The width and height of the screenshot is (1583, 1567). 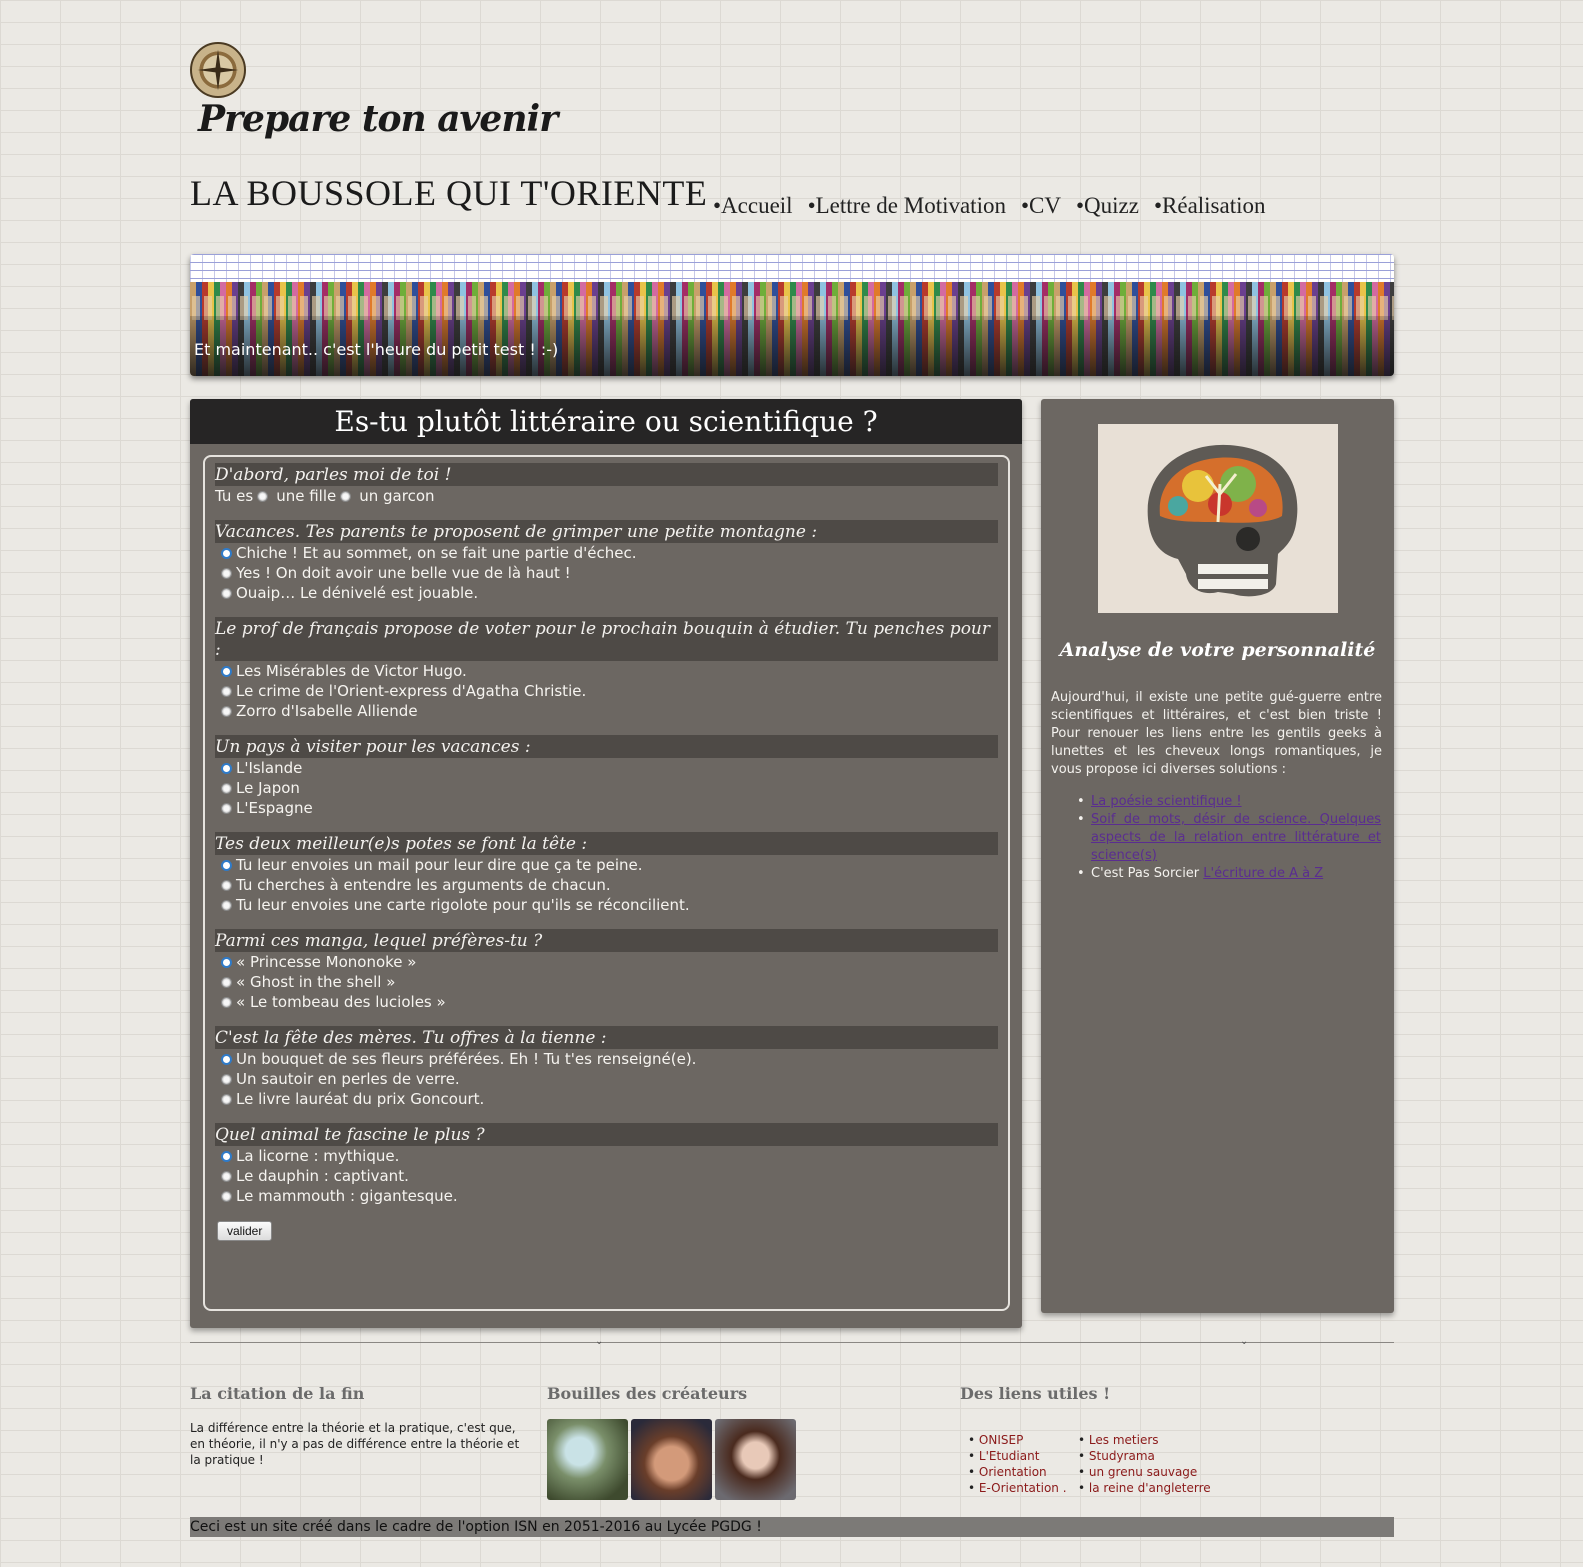 I want to click on answer-option: Le Japon, so click(x=606, y=788).